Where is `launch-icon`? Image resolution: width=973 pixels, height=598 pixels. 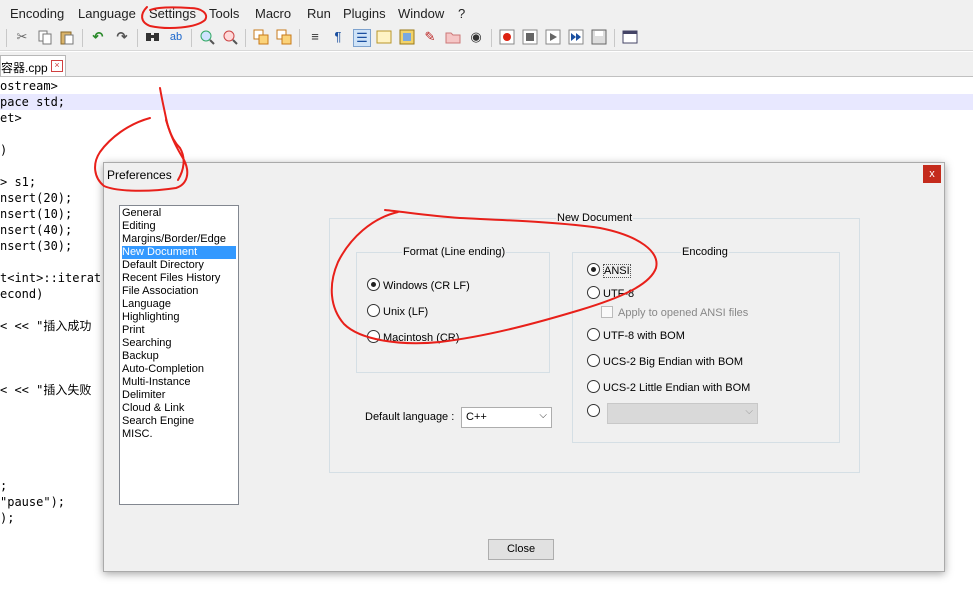 launch-icon is located at coordinates (630, 37).